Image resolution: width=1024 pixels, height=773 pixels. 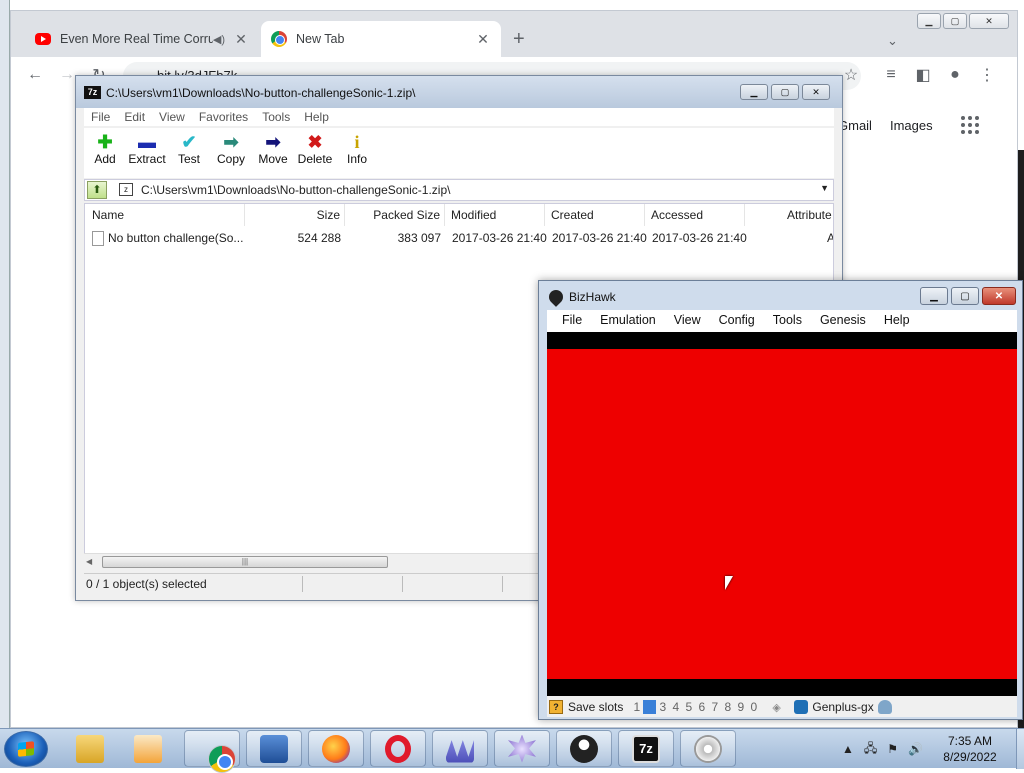 What do you see at coordinates (147, 159) in the screenshot?
I see `extract-label: Extract` at bounding box center [147, 159].